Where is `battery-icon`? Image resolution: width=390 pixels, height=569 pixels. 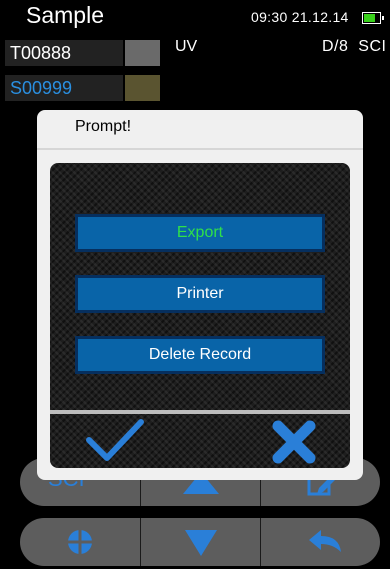
battery-icon is located at coordinates (373, 18).